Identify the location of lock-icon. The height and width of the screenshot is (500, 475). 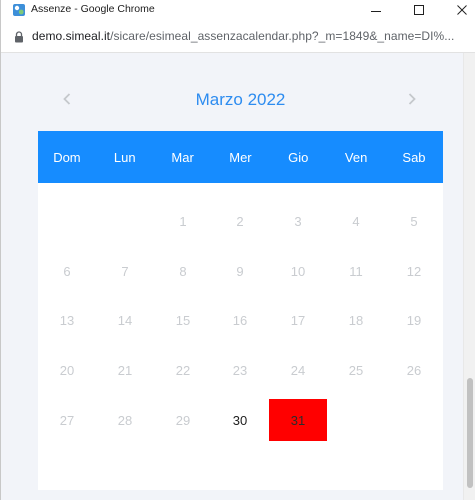
(19, 37).